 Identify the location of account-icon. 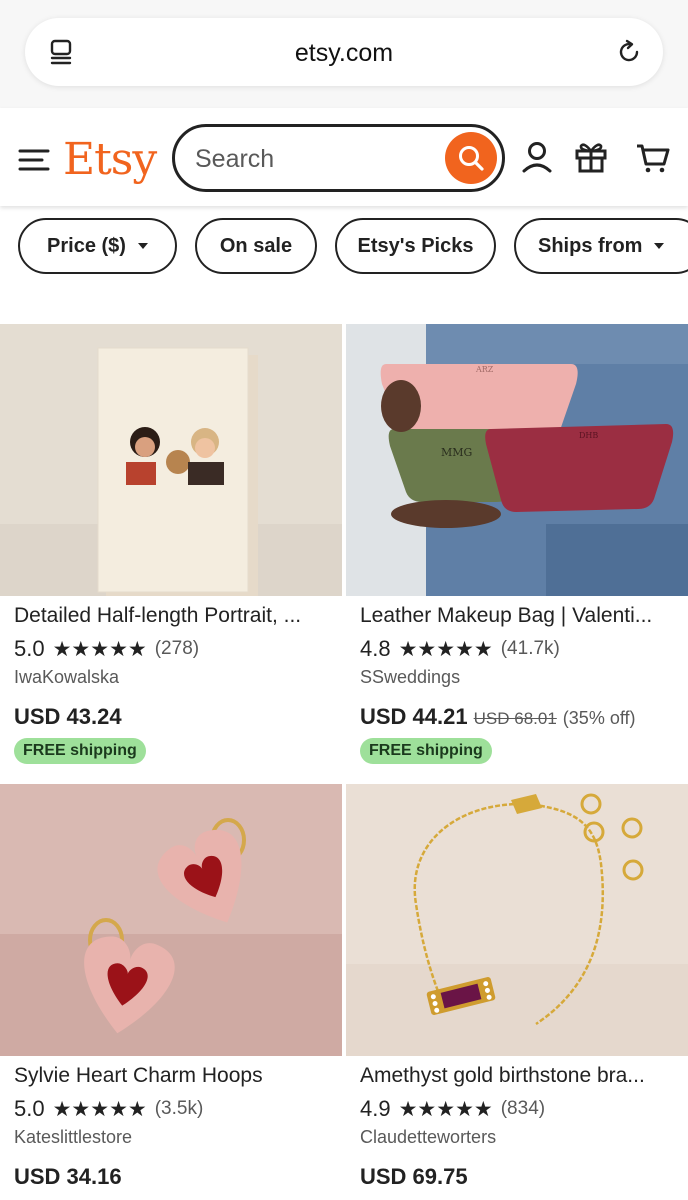
(537, 157).